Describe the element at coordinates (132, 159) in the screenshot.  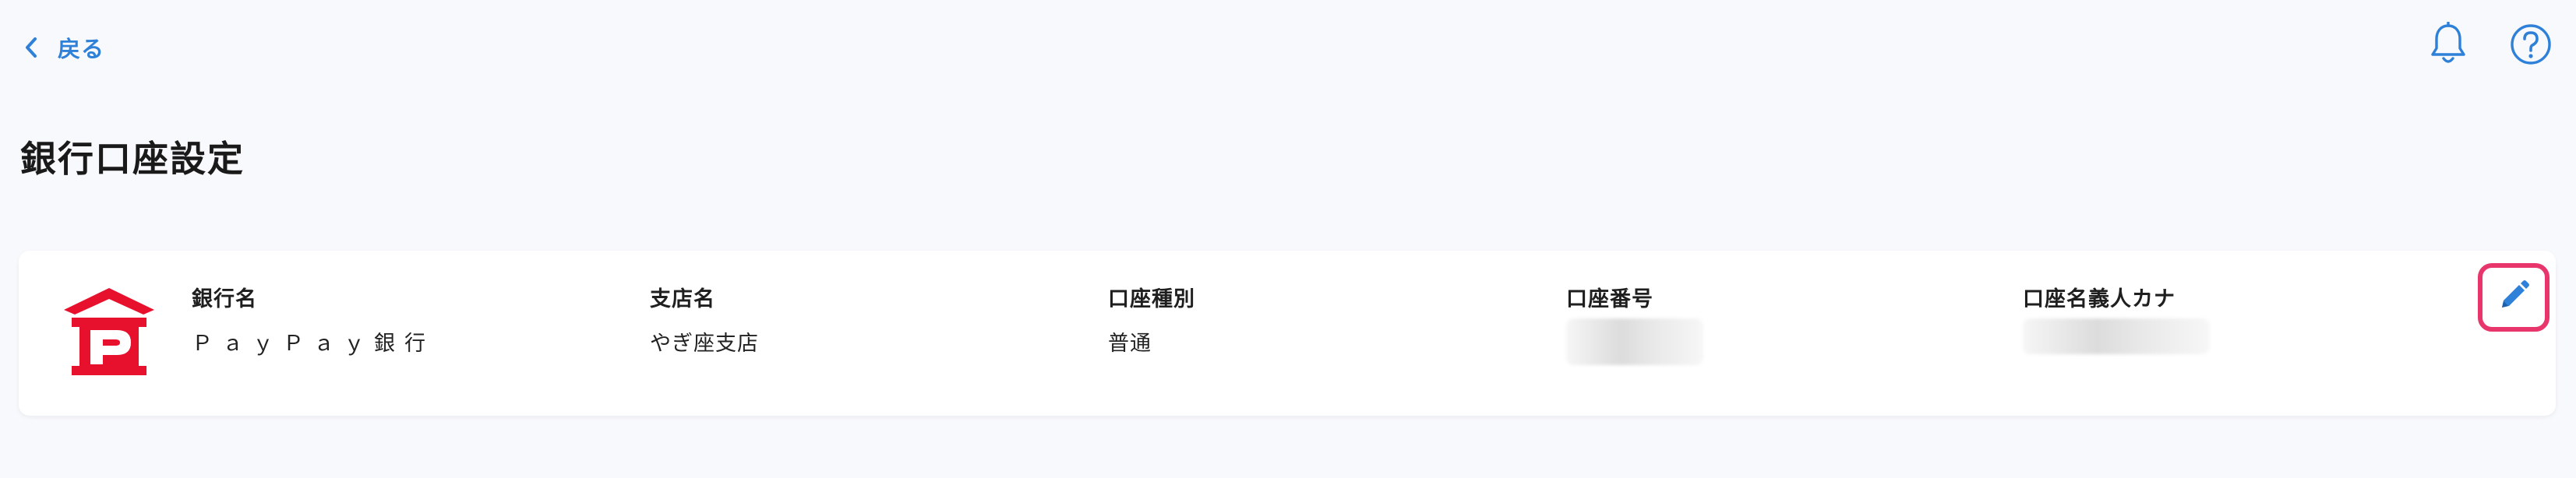
I see `page-title: 銀行口座設定` at that location.